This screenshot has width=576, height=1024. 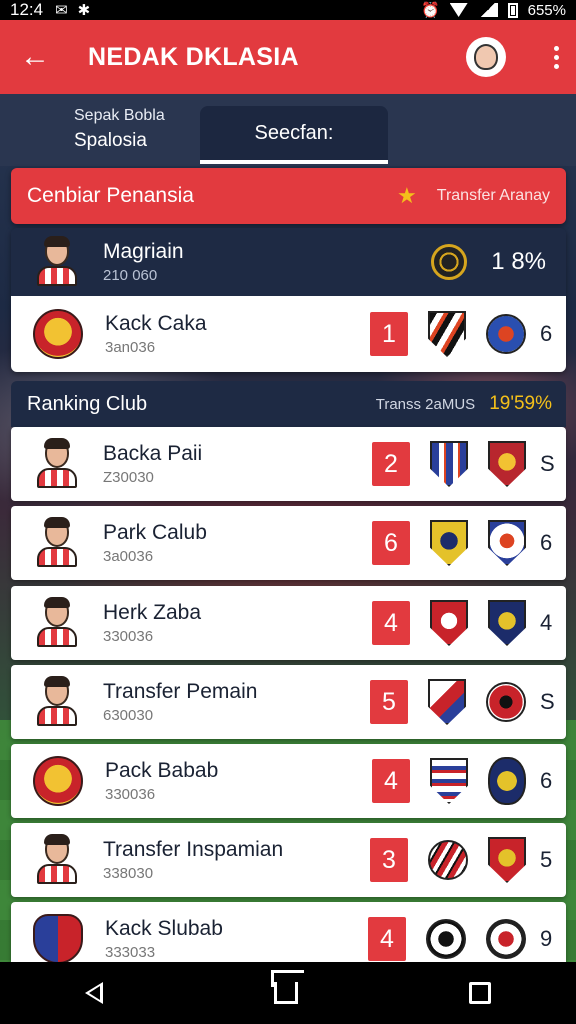 I want to click on wifi-icon, so click(x=458, y=10).